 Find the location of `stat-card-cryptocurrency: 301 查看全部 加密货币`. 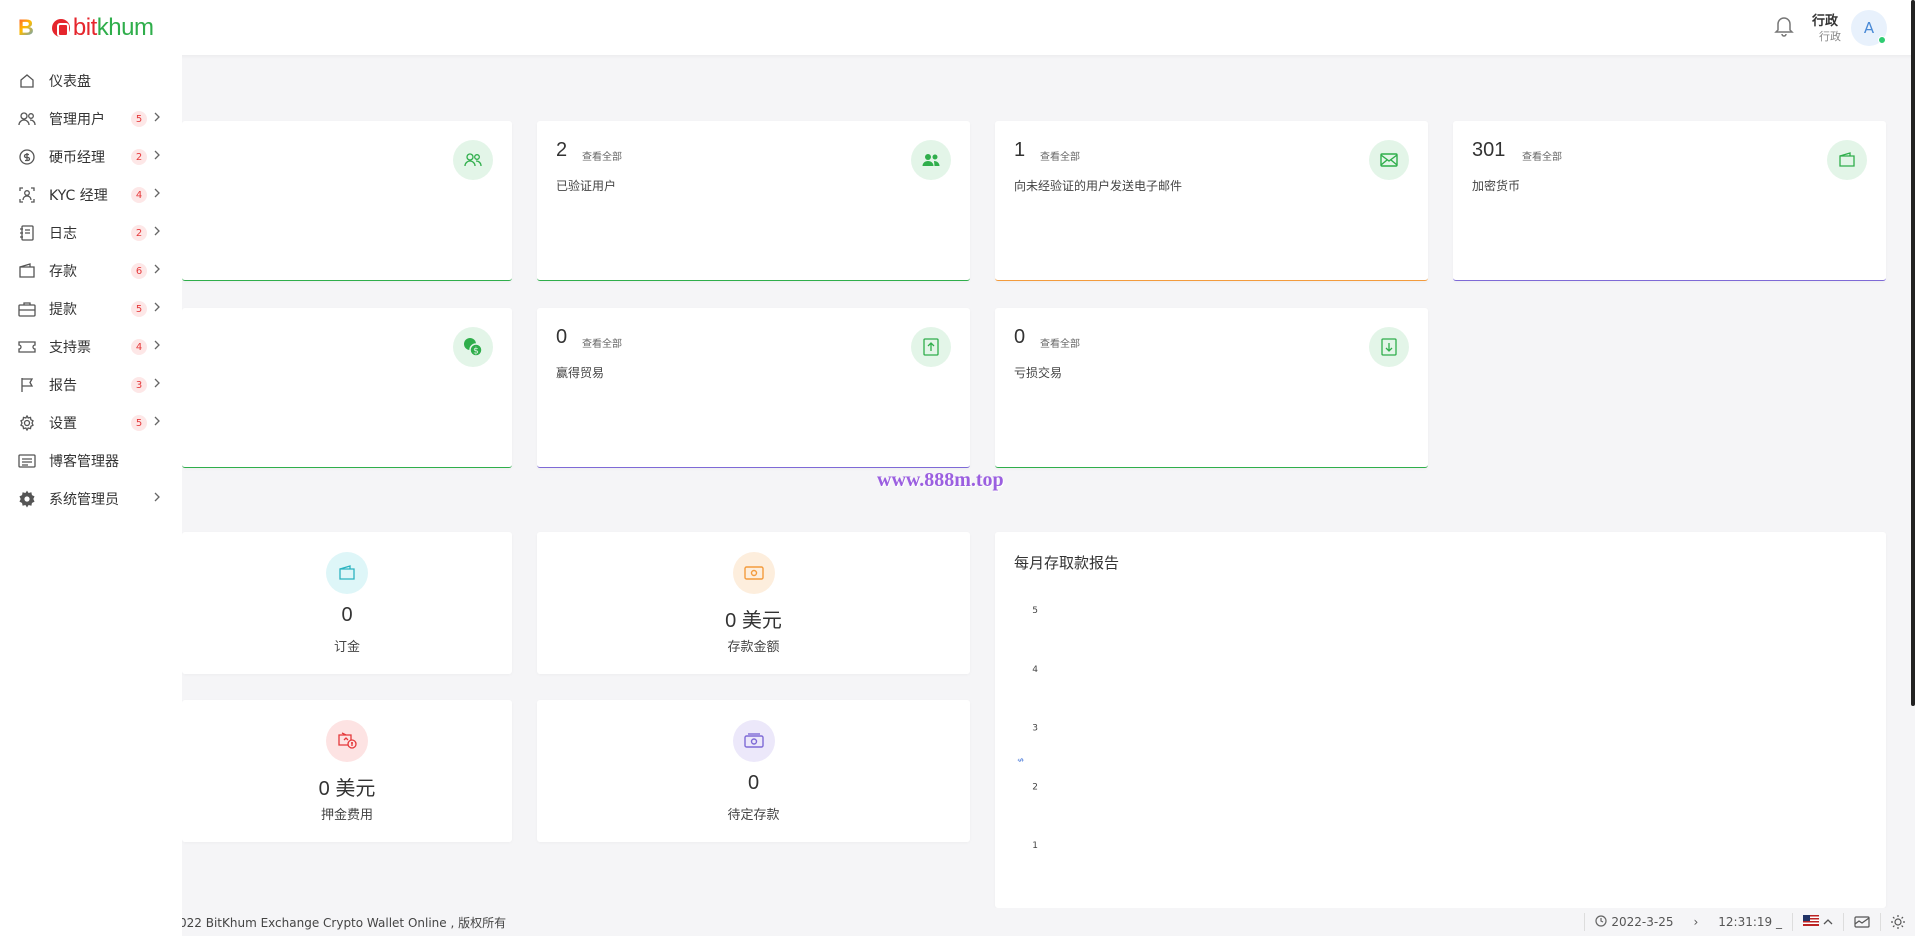

stat-card-cryptocurrency: 301 查看全部 加密货币 is located at coordinates (1669, 201).